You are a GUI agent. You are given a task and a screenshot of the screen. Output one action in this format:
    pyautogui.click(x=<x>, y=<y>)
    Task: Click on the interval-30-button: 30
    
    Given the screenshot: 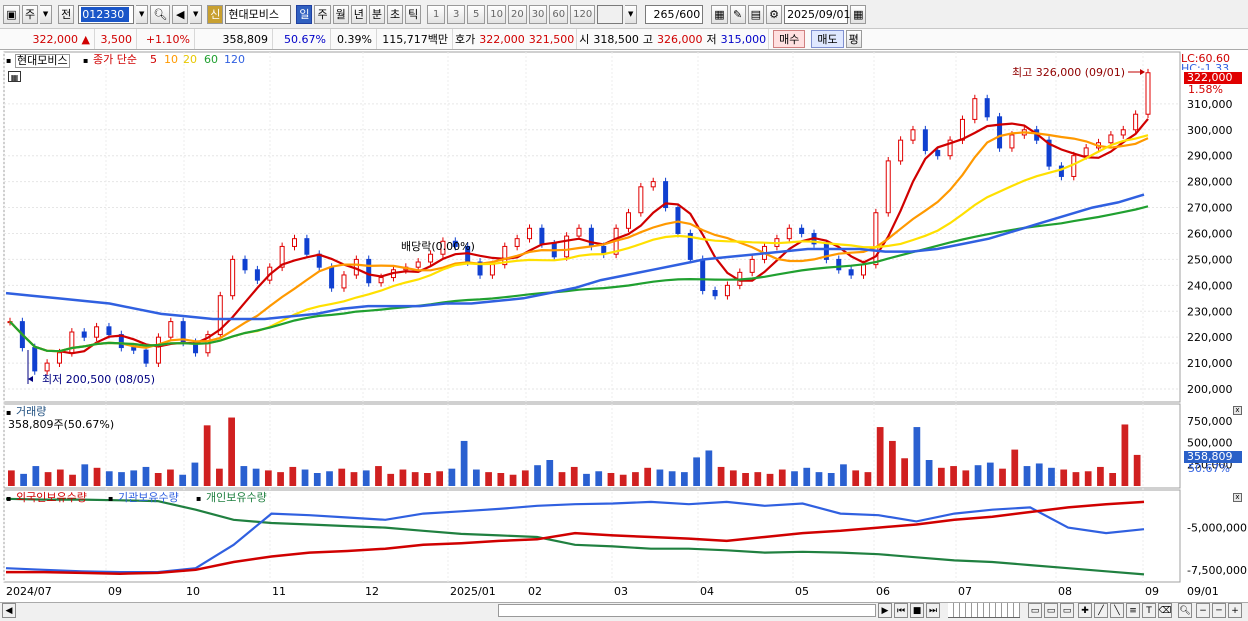 What is the action you would take?
    pyautogui.click(x=538, y=14)
    